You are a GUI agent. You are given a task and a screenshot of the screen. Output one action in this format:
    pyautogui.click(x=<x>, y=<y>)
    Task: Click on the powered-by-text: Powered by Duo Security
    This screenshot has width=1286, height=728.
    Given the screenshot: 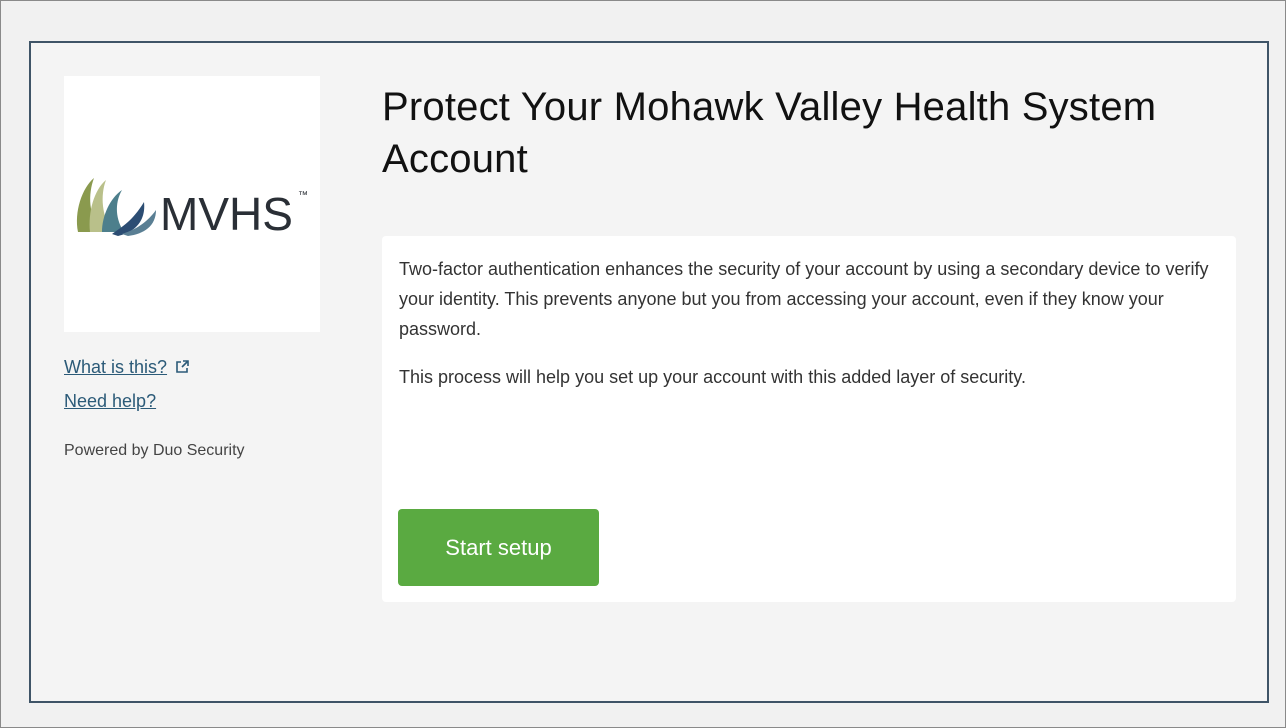 What is the action you would take?
    pyautogui.click(x=154, y=450)
    